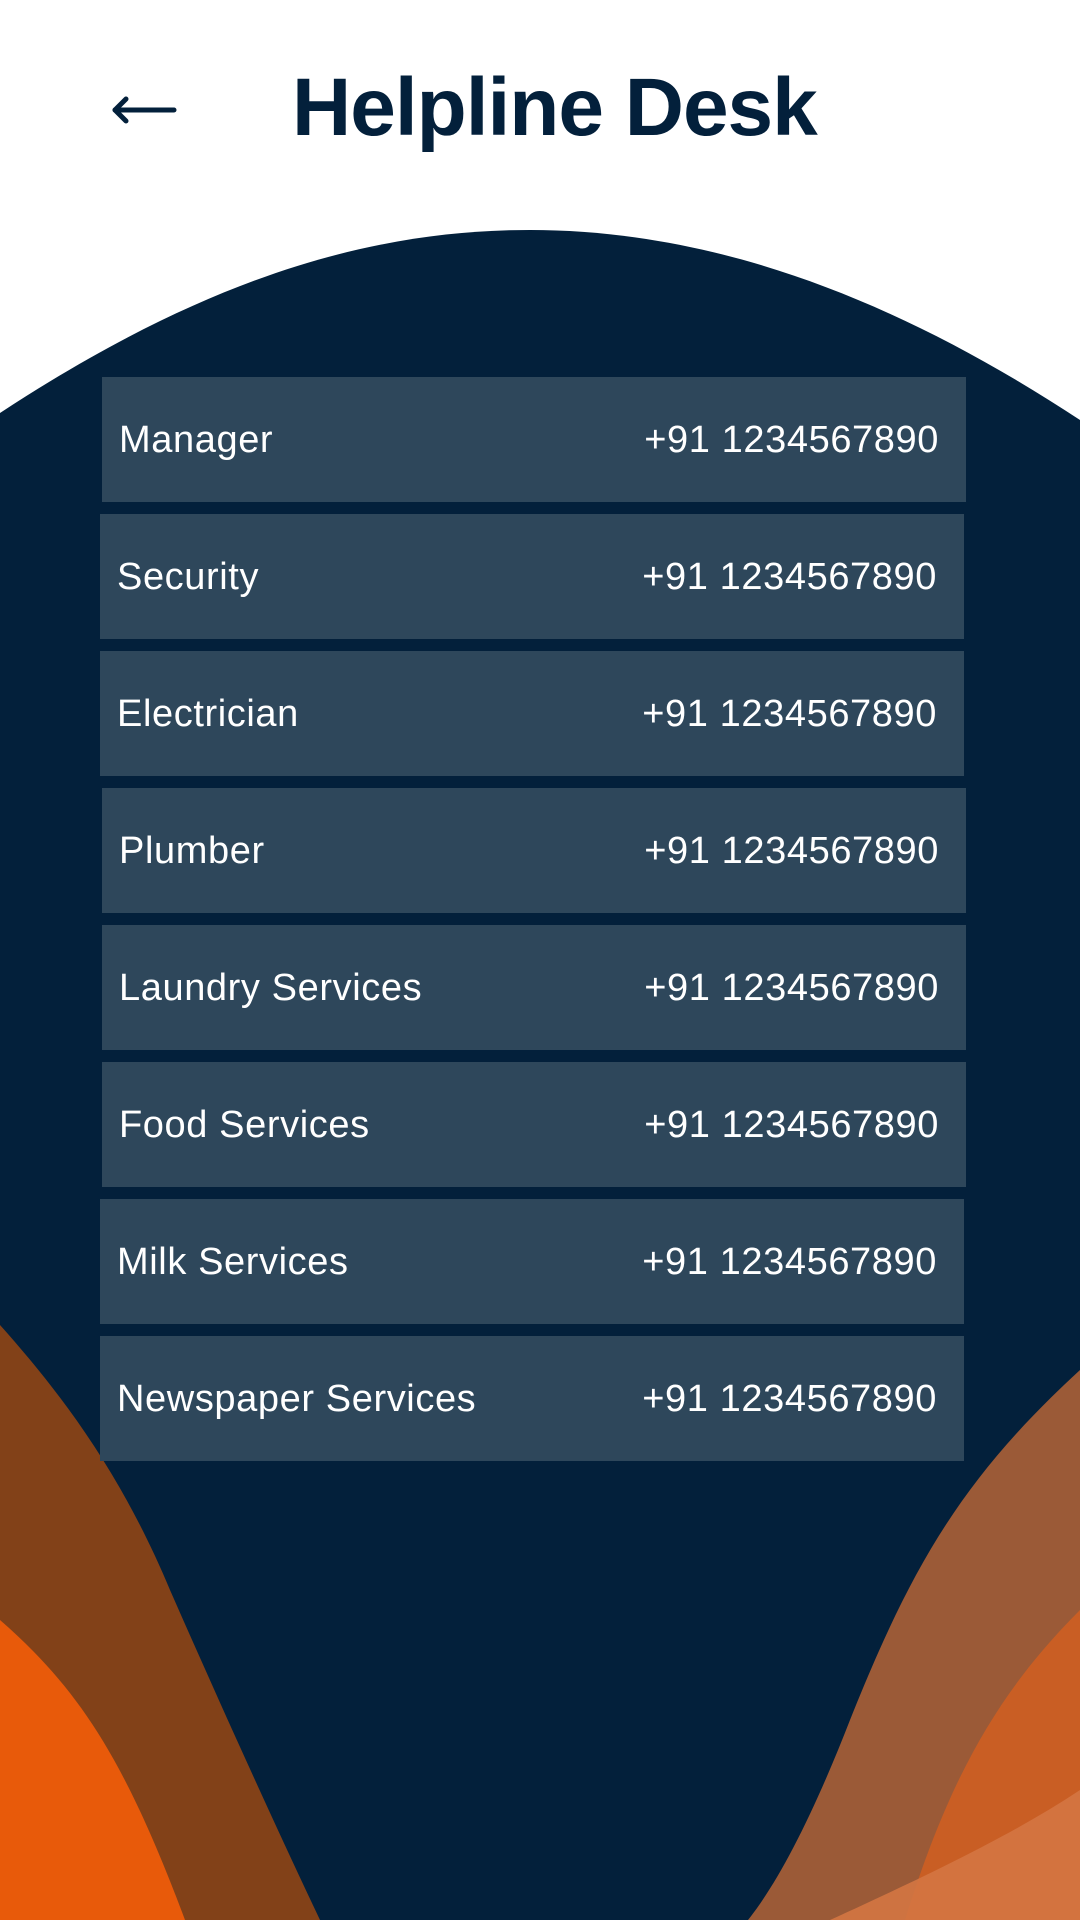  What do you see at coordinates (534, 1124) in the screenshot?
I see `contact-row-food-services: Food Services +91 1234567890` at bounding box center [534, 1124].